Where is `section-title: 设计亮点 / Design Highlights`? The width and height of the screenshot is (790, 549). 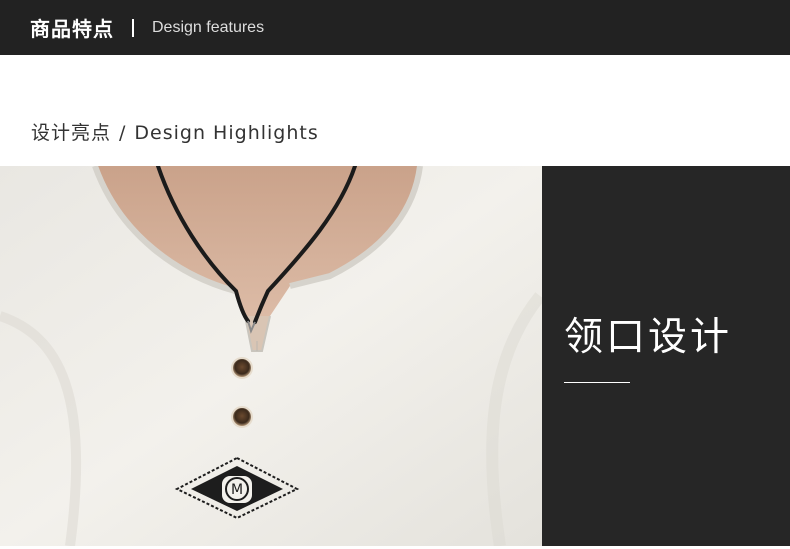
section-title: 设计亮点 / Design Highlights is located at coordinates (175, 131).